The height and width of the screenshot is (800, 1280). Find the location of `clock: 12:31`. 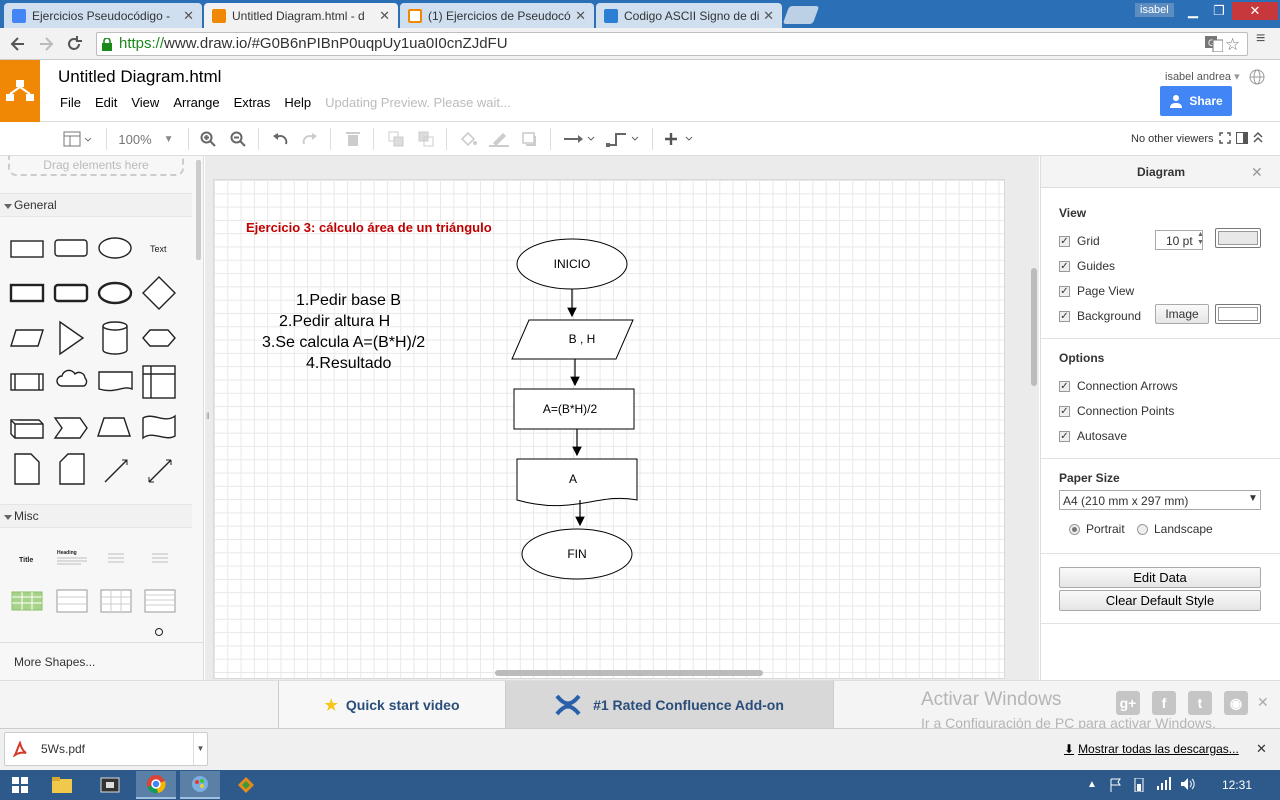

clock: 12:31 is located at coordinates (1237, 785).